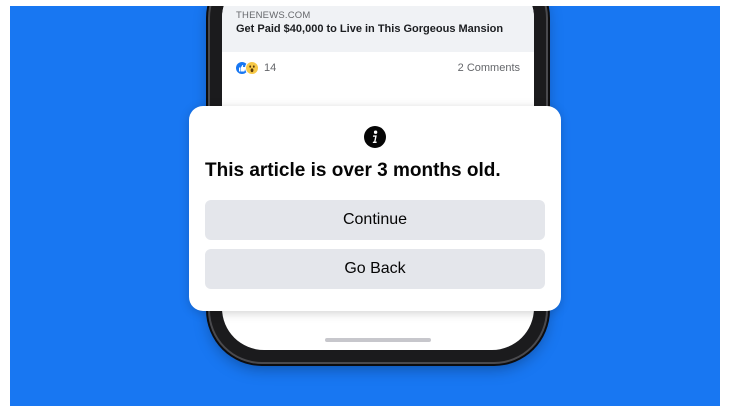  What do you see at coordinates (273, 15) in the screenshot?
I see `link-source: THENEWS.COM` at bounding box center [273, 15].